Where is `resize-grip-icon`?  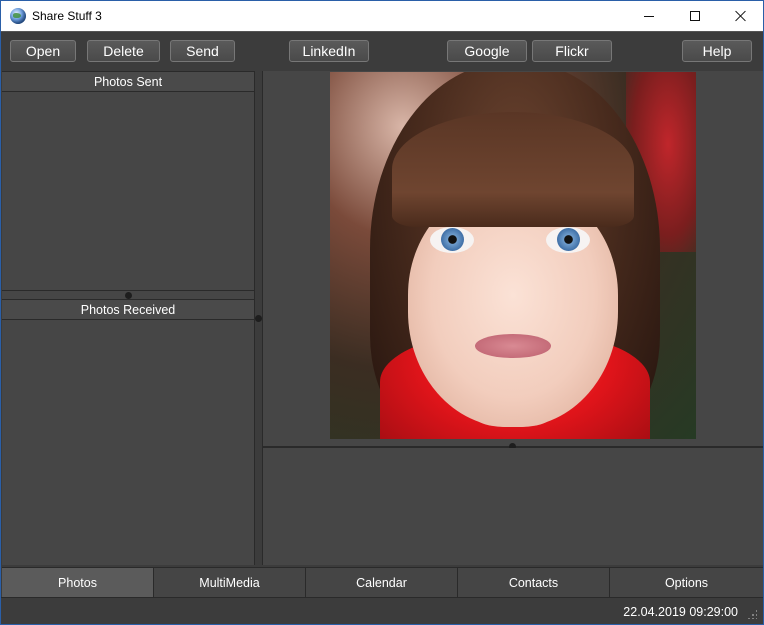
resize-grip-icon is located at coordinates (752, 614).